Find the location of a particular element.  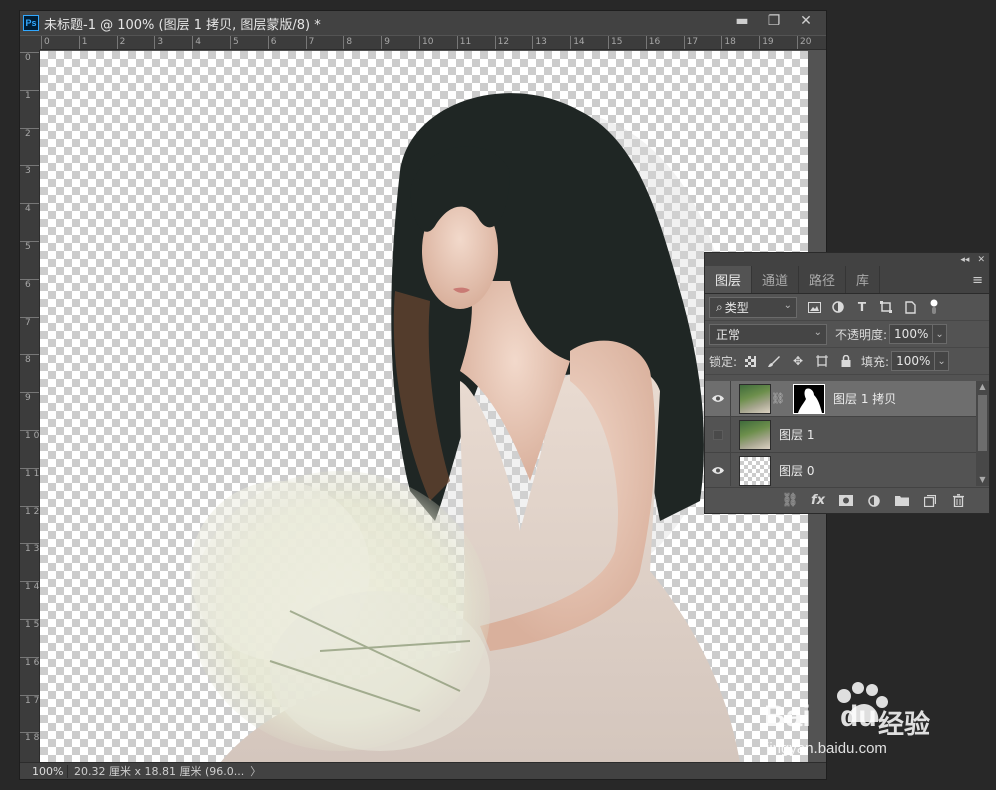

filter-toggle-icon is located at coordinates (934, 307).